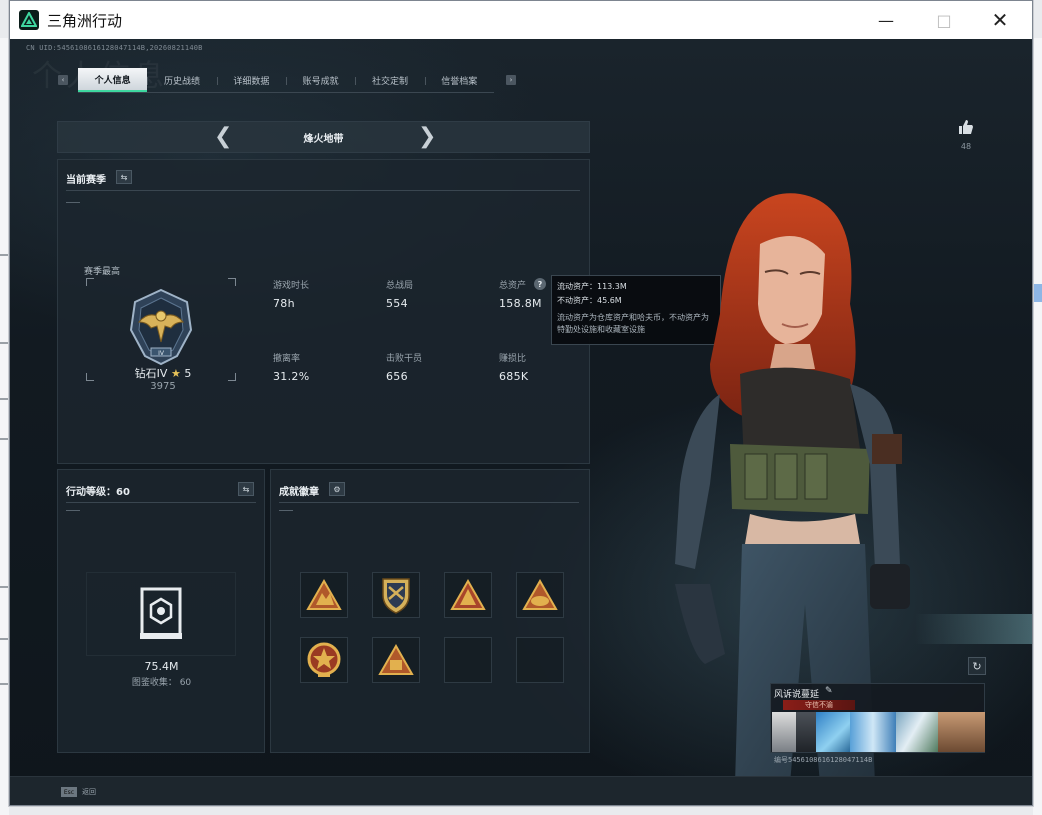  Describe the element at coordinates (223, 137) in the screenshot. I see `mode-prev-button: ❮` at that location.